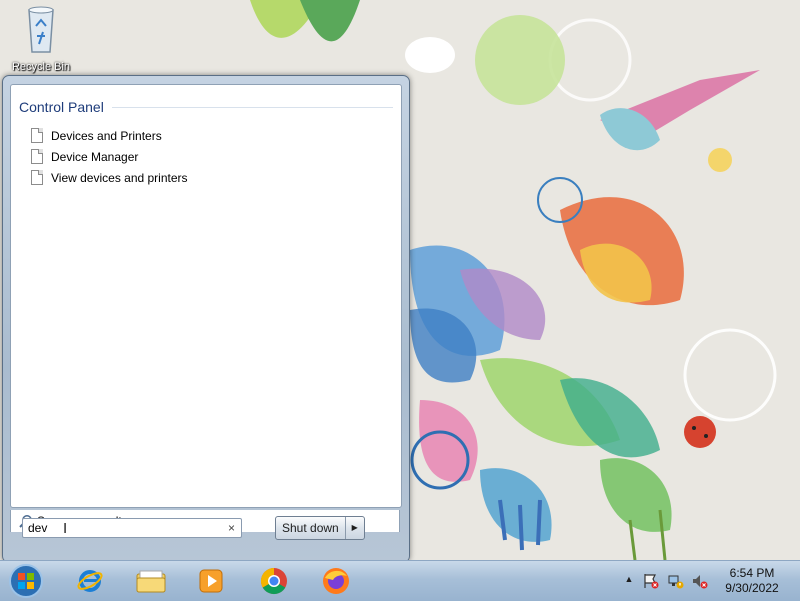 This screenshot has height=601, width=800. I want to click on firefox-button, so click(336, 581).